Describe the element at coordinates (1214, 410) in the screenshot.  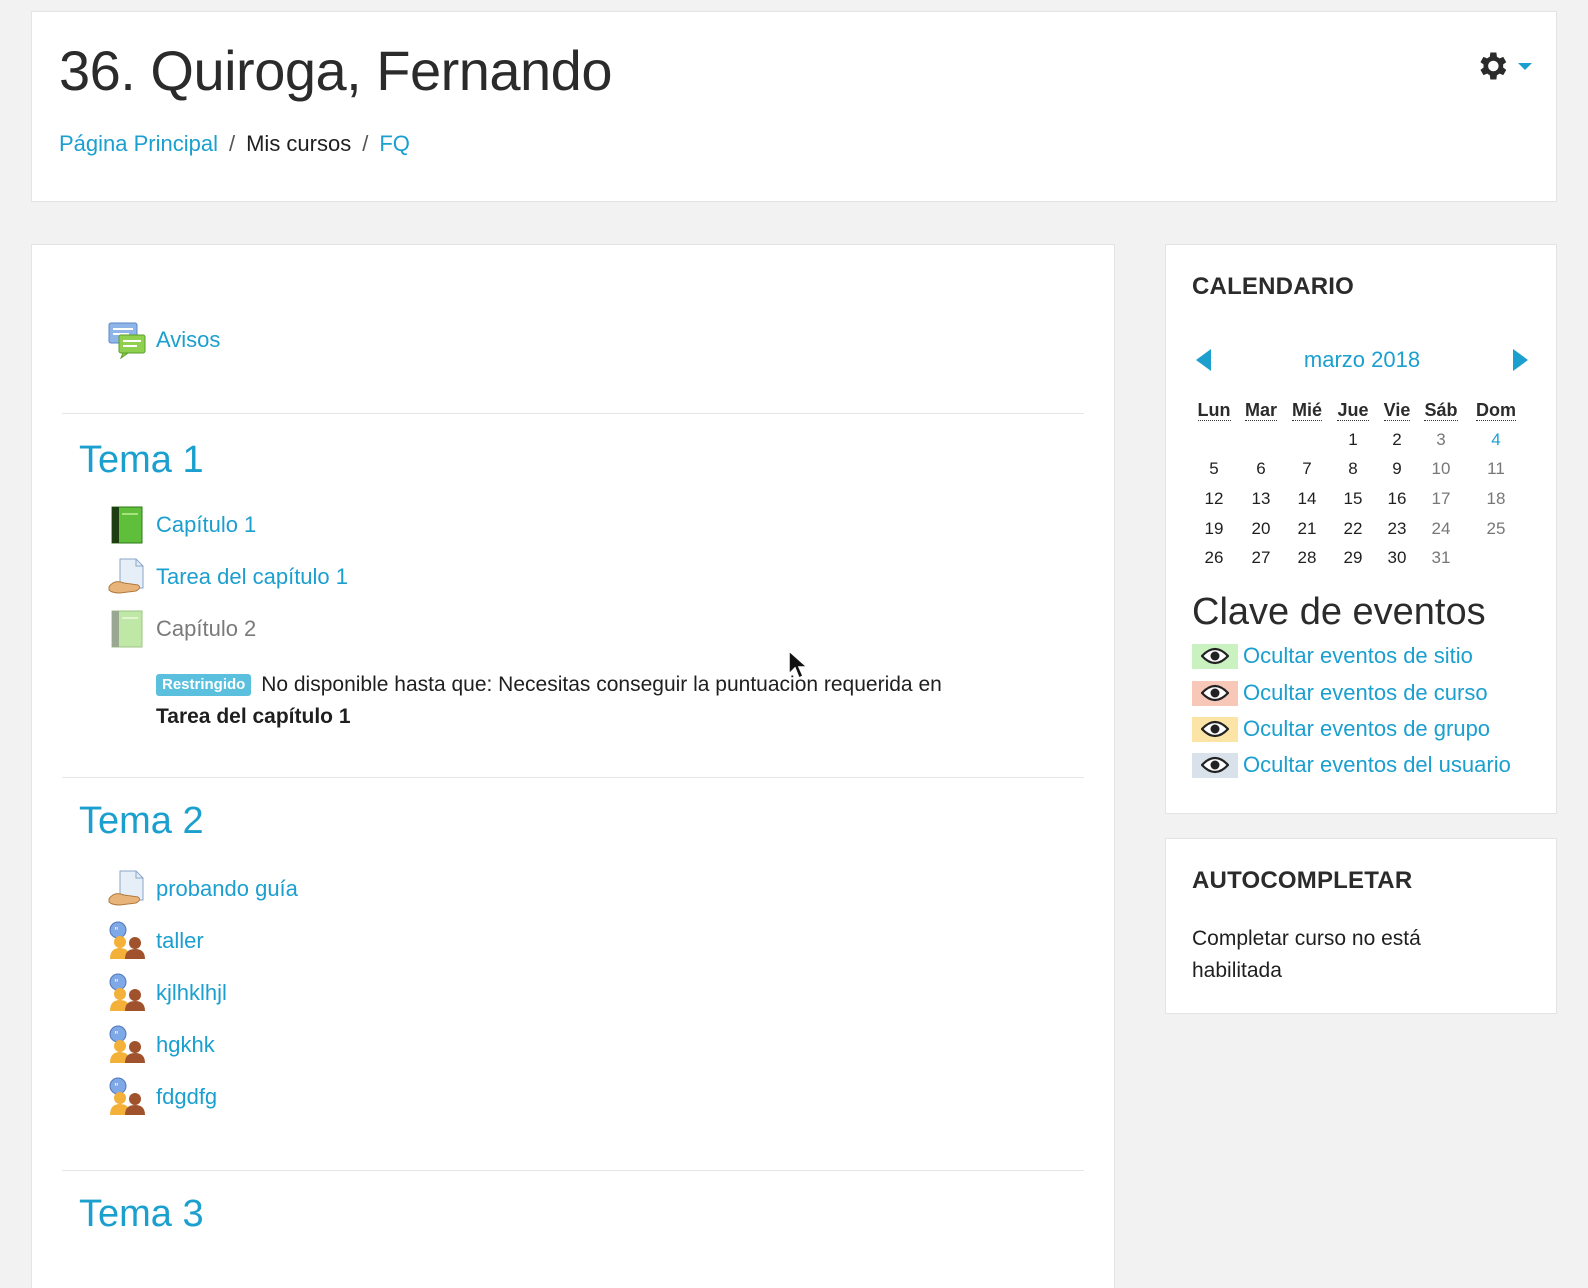
I see `weekday-header: Lun` at that location.